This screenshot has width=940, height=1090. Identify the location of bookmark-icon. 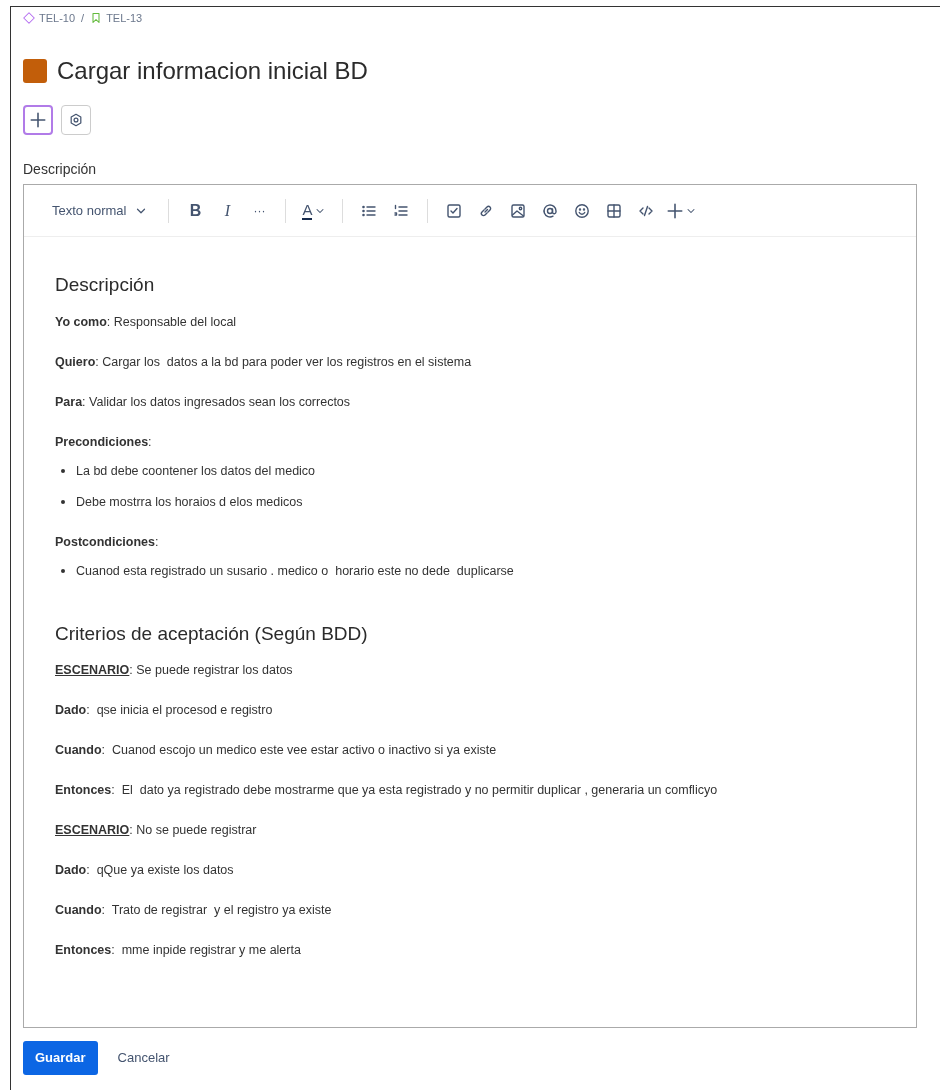
(96, 18).